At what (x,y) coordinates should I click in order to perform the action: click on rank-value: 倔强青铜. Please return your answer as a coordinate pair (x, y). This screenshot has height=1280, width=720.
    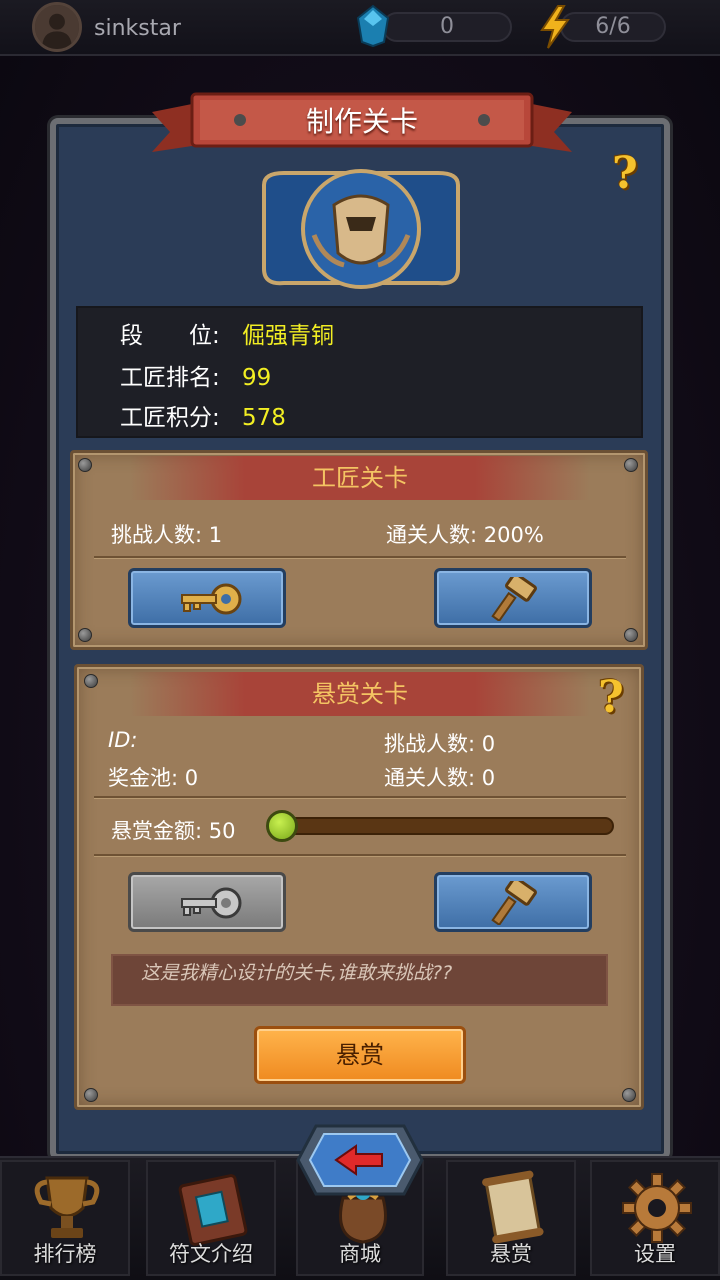
    Looking at the image, I should click on (288, 336).